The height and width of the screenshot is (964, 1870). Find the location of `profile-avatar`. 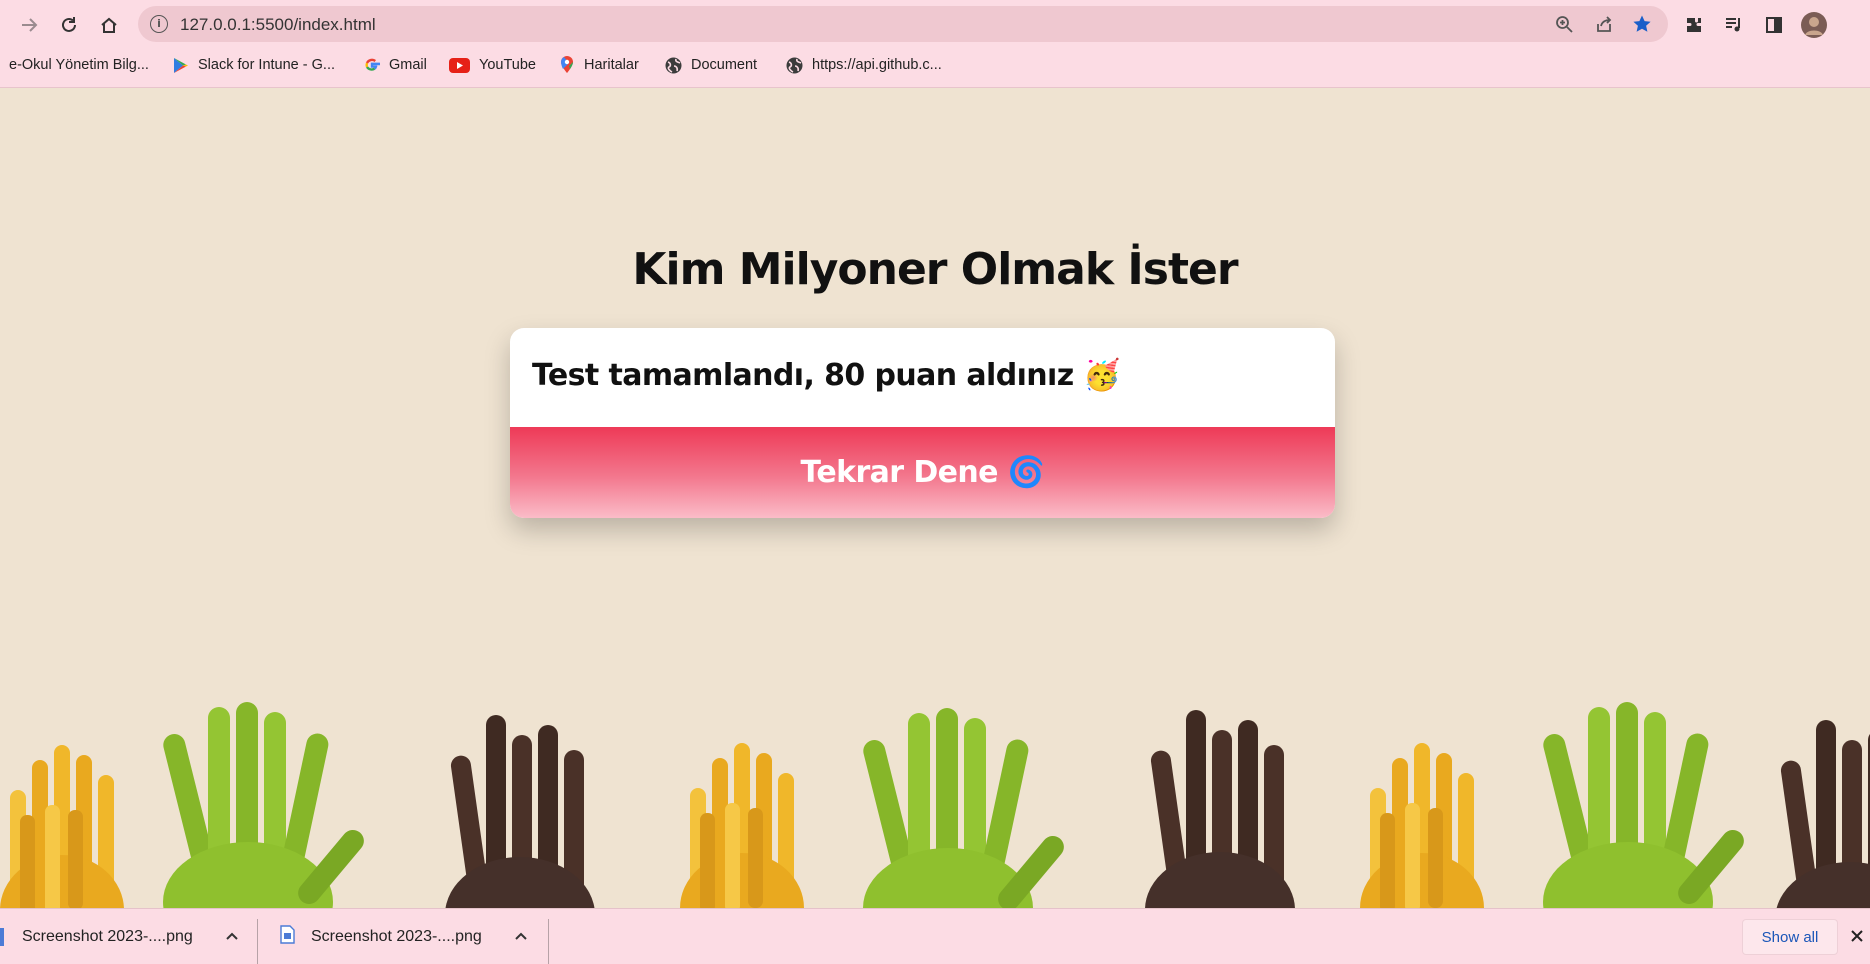

profile-avatar is located at coordinates (1814, 25).